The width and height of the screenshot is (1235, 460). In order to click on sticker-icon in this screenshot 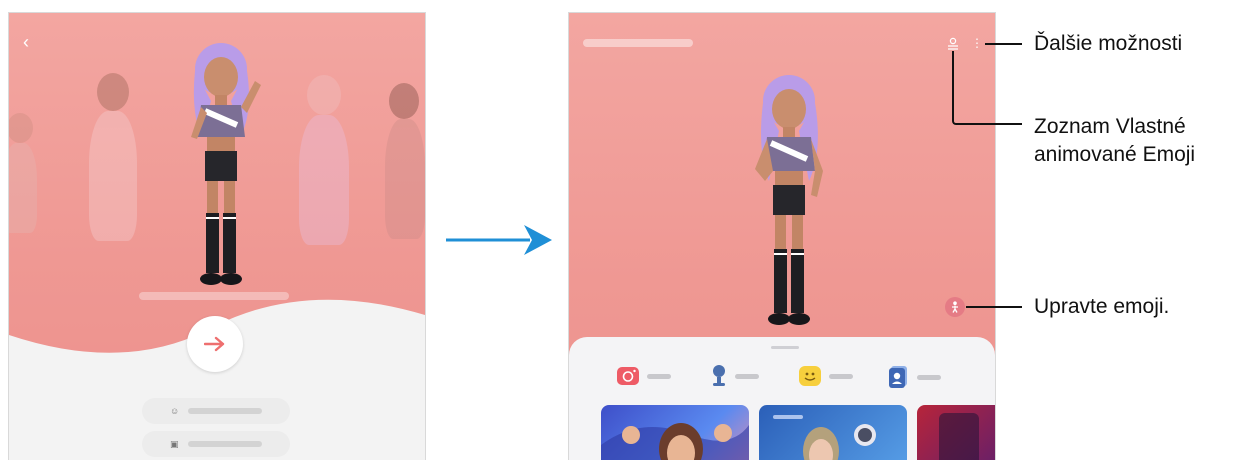, I will do `click(810, 376)`.